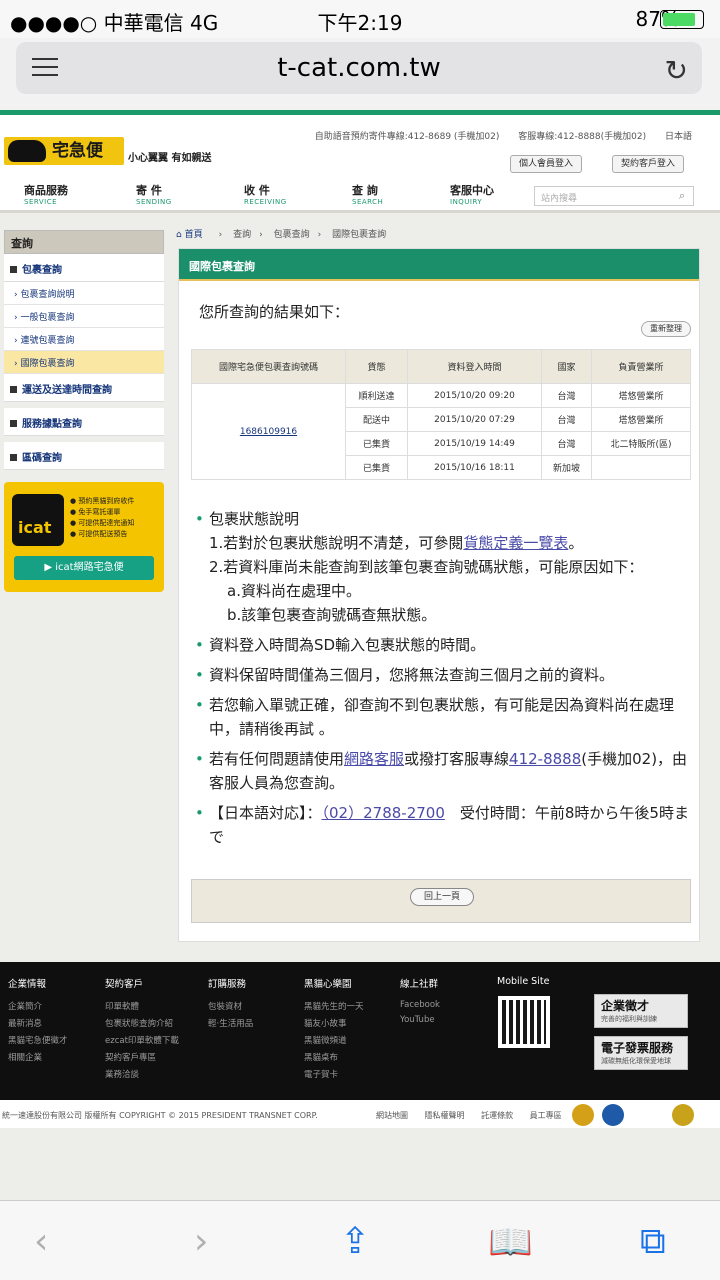 The image size is (720, 1280). I want to click on footer-col-company: 企業情報 企業簡介 最新消息 黑貓宅急便徵才 相關企業, so click(38, 1021).